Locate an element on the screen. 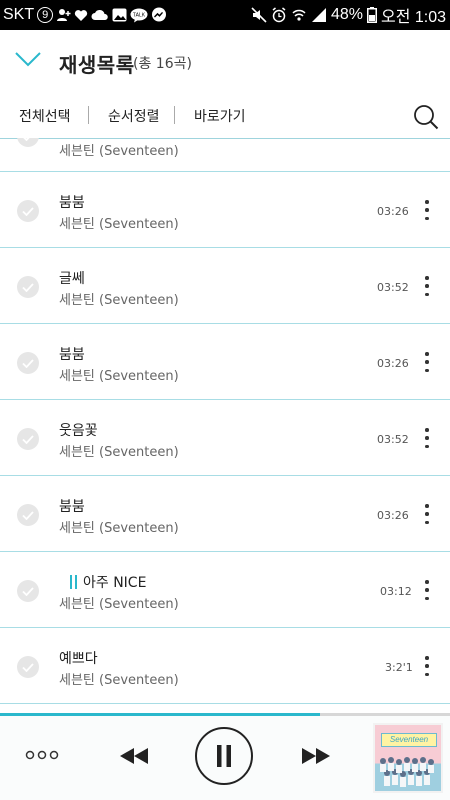 The height and width of the screenshot is (800, 450). song-title: 글쎄 is located at coordinates (72, 279).